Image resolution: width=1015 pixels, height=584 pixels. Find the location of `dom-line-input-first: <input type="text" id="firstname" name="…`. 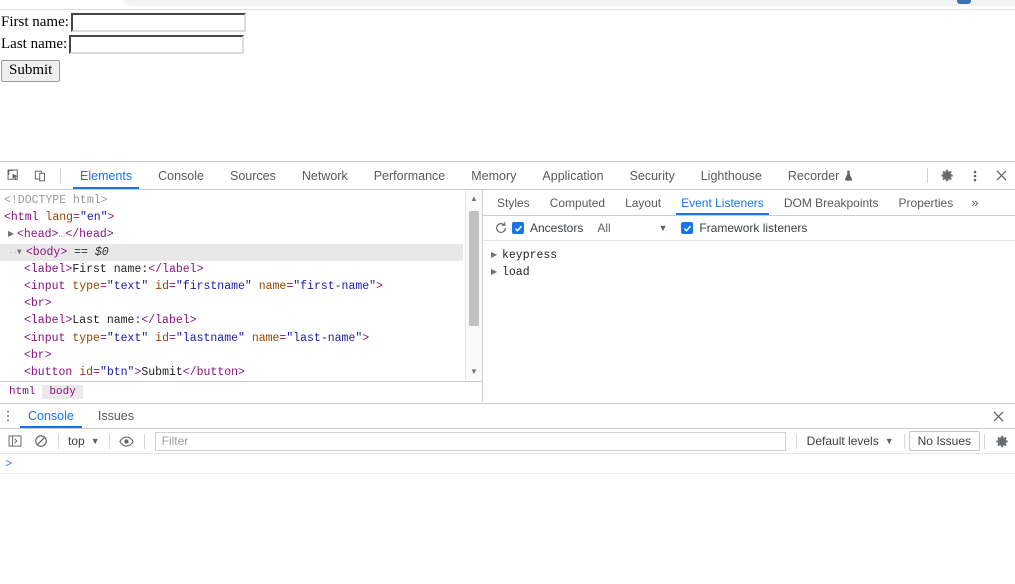

dom-line-input-first: <input type="text" id="firstname" name="… is located at coordinates (231, 286).